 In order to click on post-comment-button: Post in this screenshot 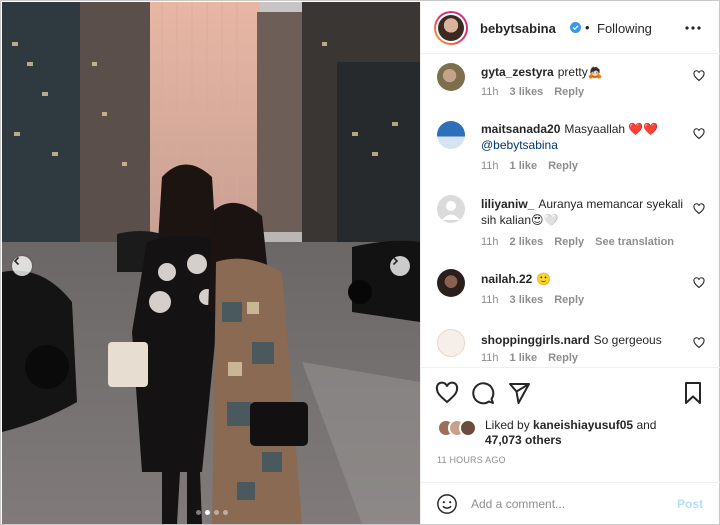, I will do `click(690, 504)`.